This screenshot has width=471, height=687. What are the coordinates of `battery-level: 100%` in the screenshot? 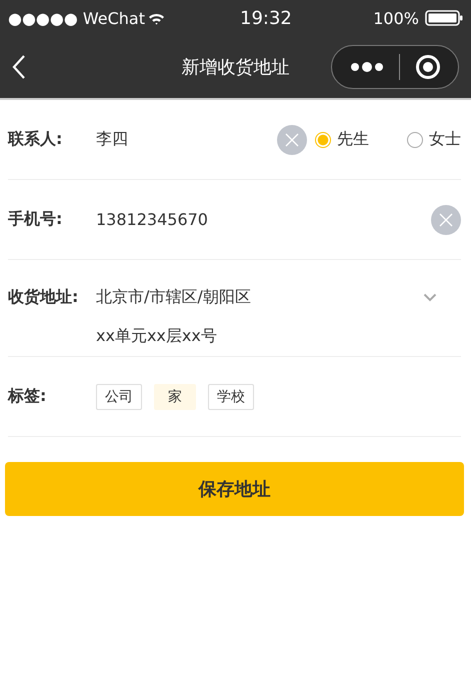 It's located at (396, 18).